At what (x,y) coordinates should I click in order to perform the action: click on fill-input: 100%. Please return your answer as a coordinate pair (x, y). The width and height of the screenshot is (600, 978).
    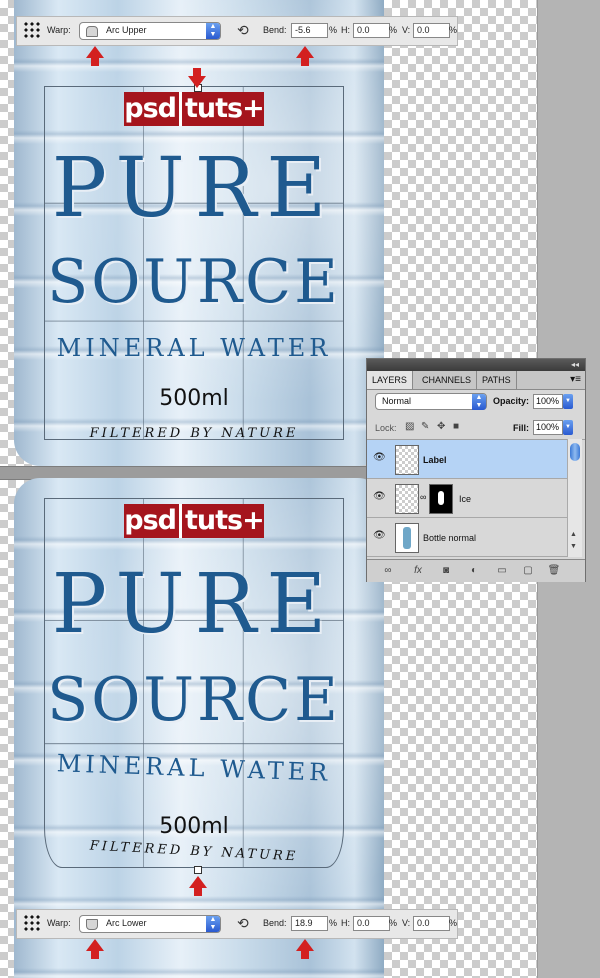
    Looking at the image, I should click on (548, 427).